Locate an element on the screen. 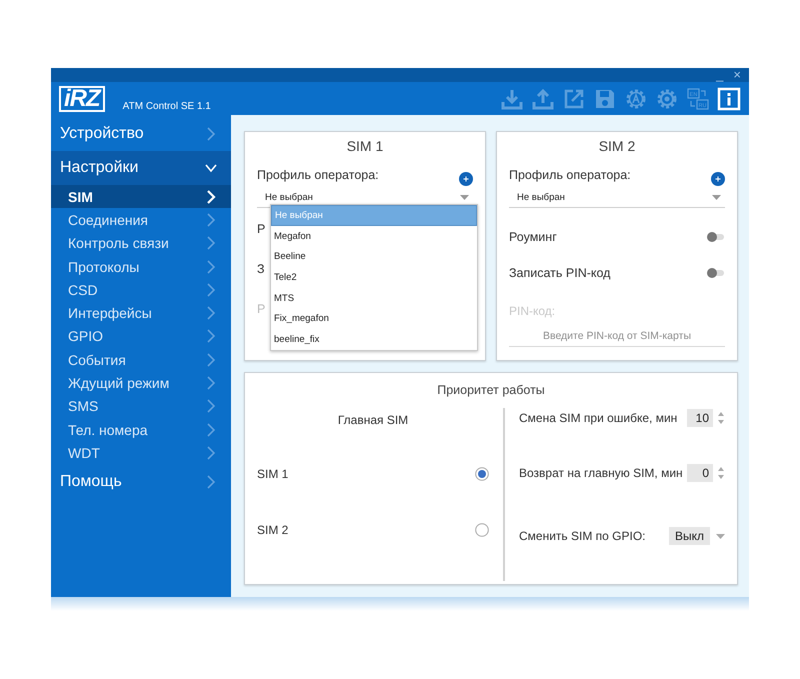  sidebar-subitem-label: SIM is located at coordinates (80, 196).